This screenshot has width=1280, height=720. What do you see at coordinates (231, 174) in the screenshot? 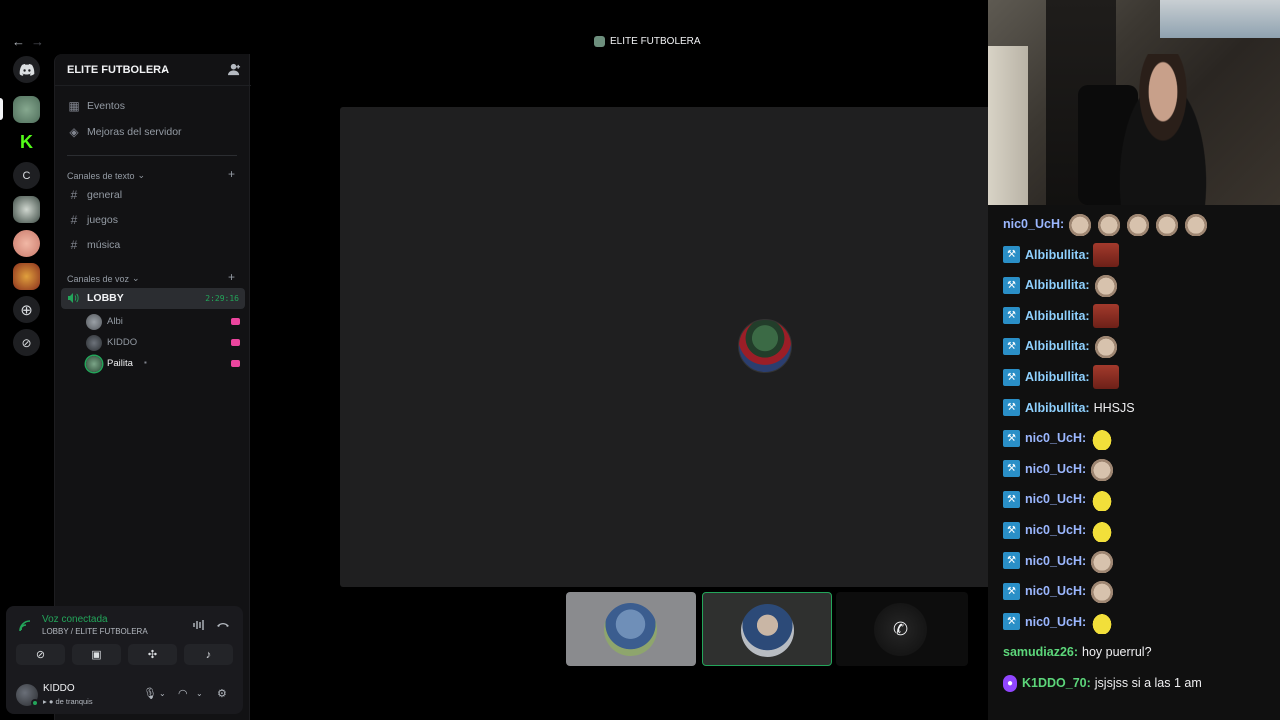
I see `add-text-channel-icon: +` at bounding box center [231, 174].